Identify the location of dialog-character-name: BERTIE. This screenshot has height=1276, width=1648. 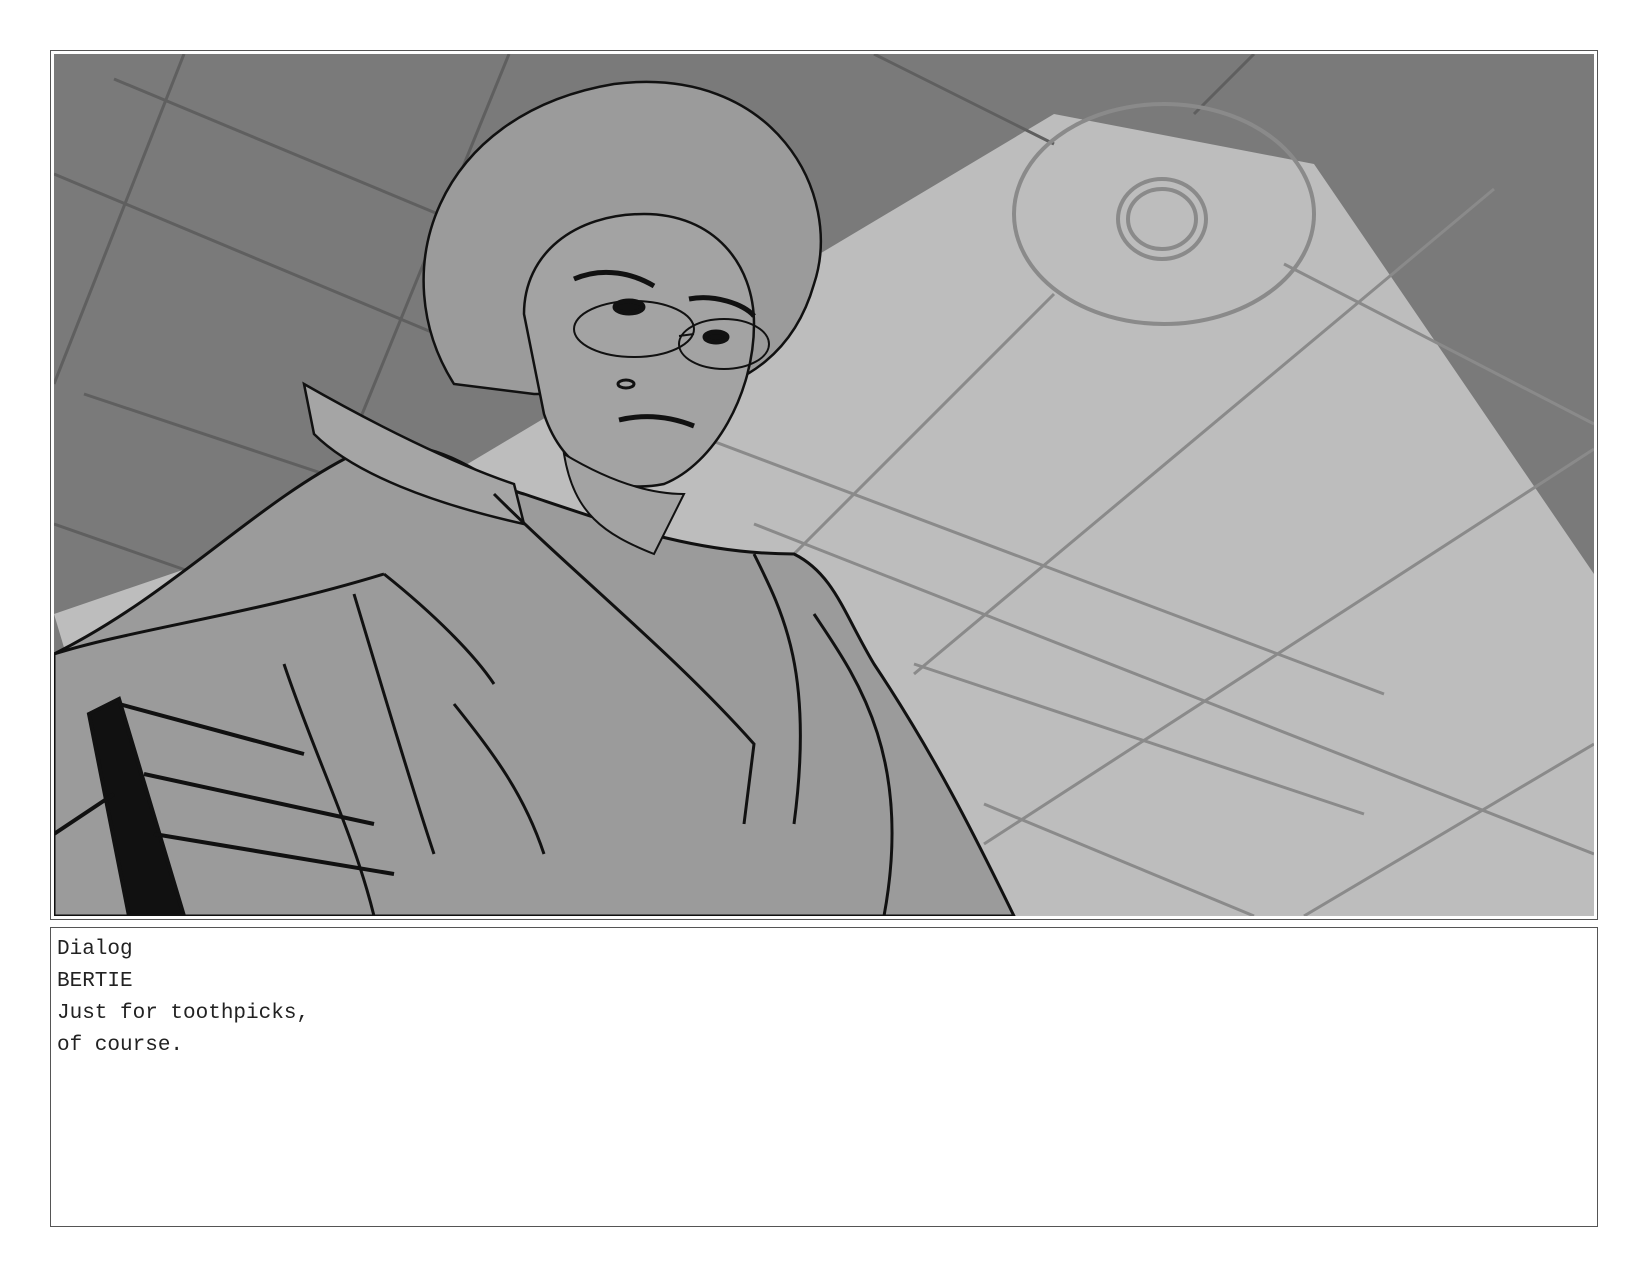
(95, 981).